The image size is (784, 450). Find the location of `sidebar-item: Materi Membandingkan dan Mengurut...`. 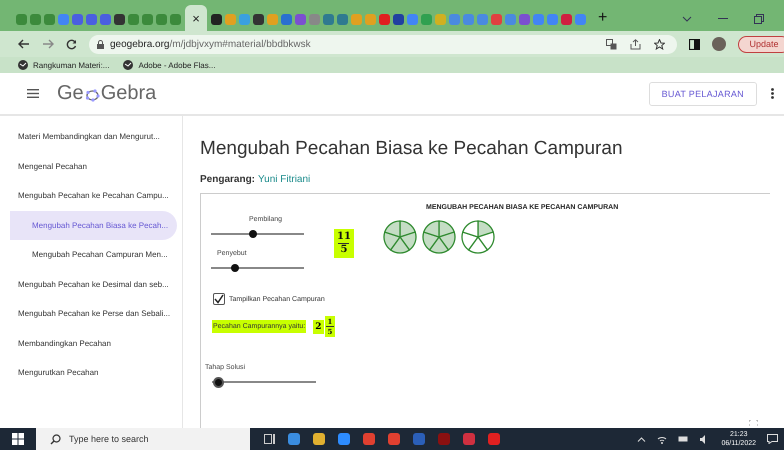

sidebar-item: Materi Membandingkan dan Mengurut... is located at coordinates (91, 137).